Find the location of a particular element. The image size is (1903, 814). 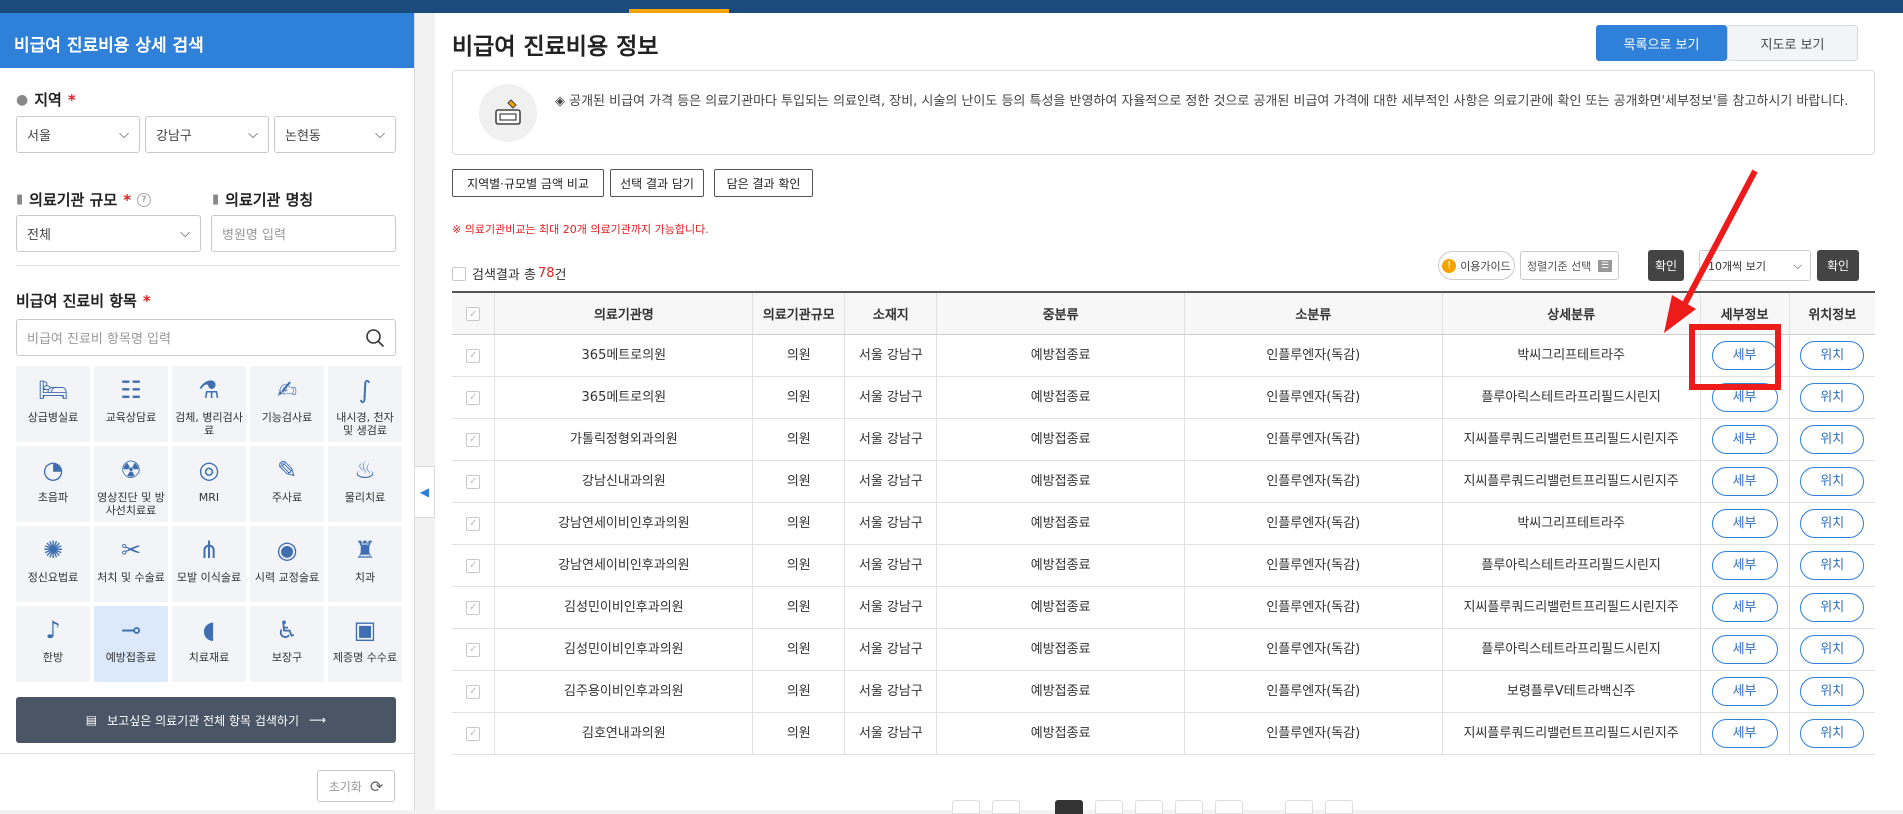

detail-category-cell: 지씨플루쿼드리밸런트프리필드시린지주 is located at coordinates (1571, 439).